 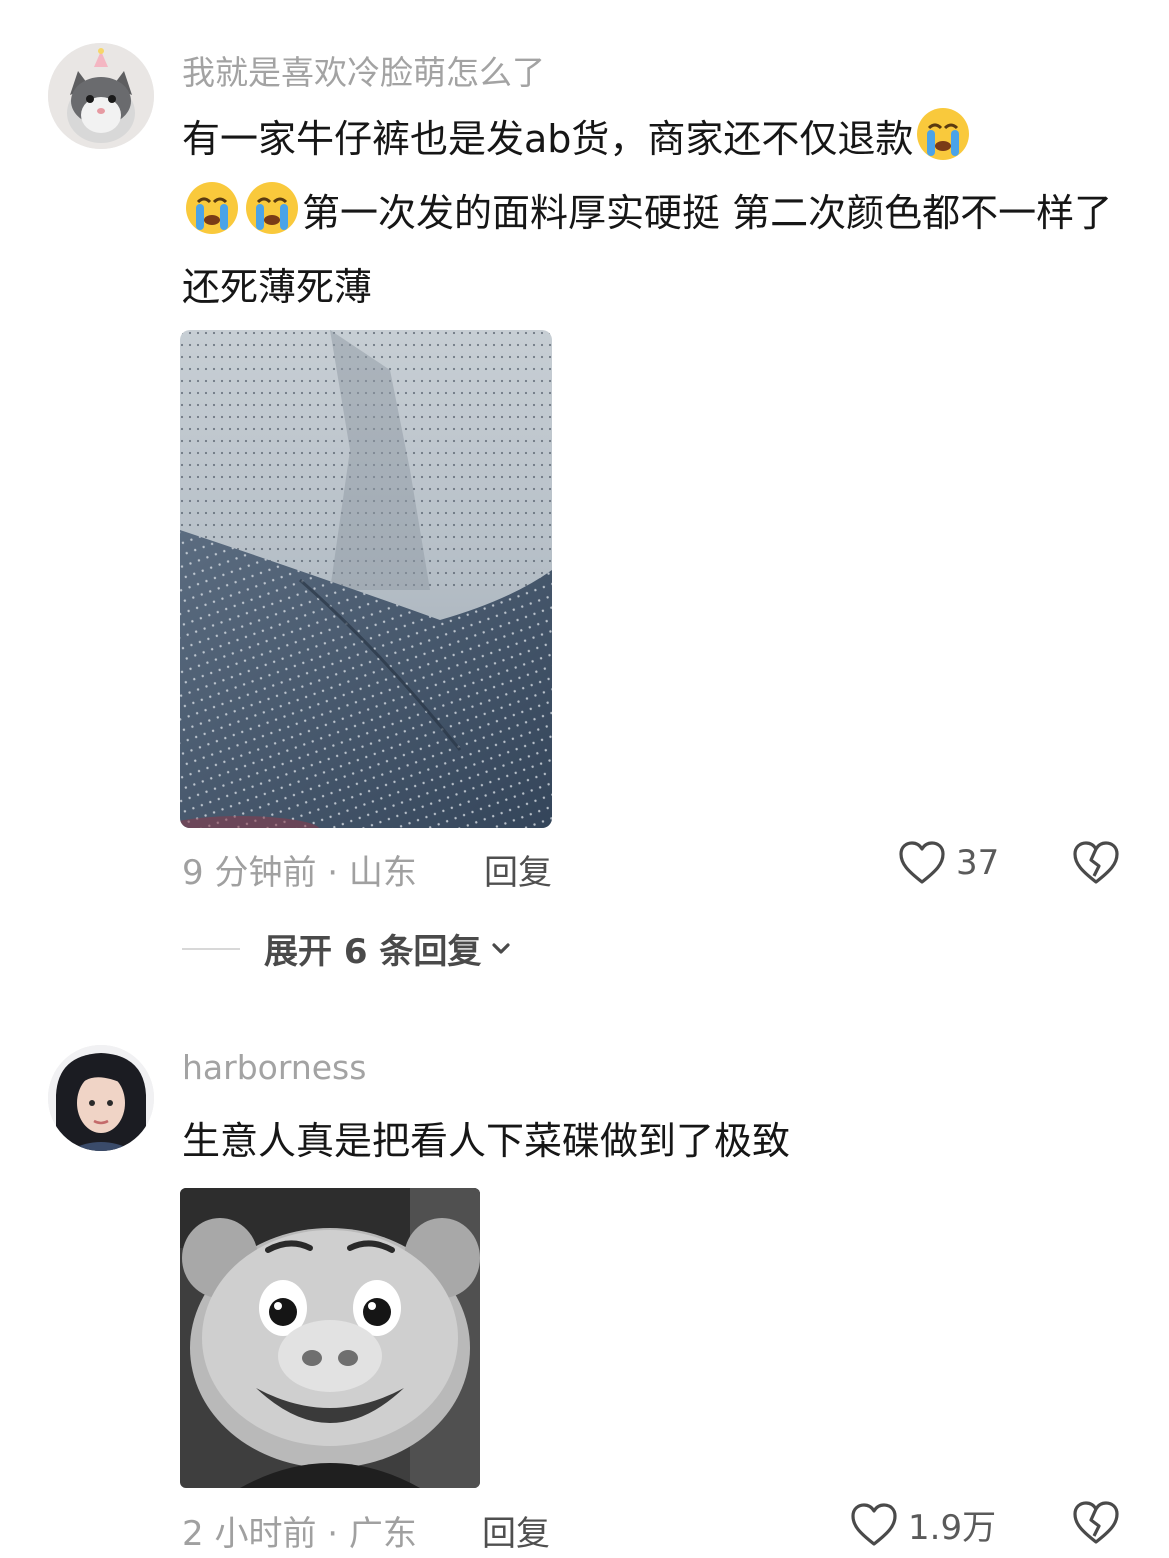 I want to click on comment-text-part: 有一家牛仔裤也是发ab货，商家还不仅退款, so click(x=548, y=139).